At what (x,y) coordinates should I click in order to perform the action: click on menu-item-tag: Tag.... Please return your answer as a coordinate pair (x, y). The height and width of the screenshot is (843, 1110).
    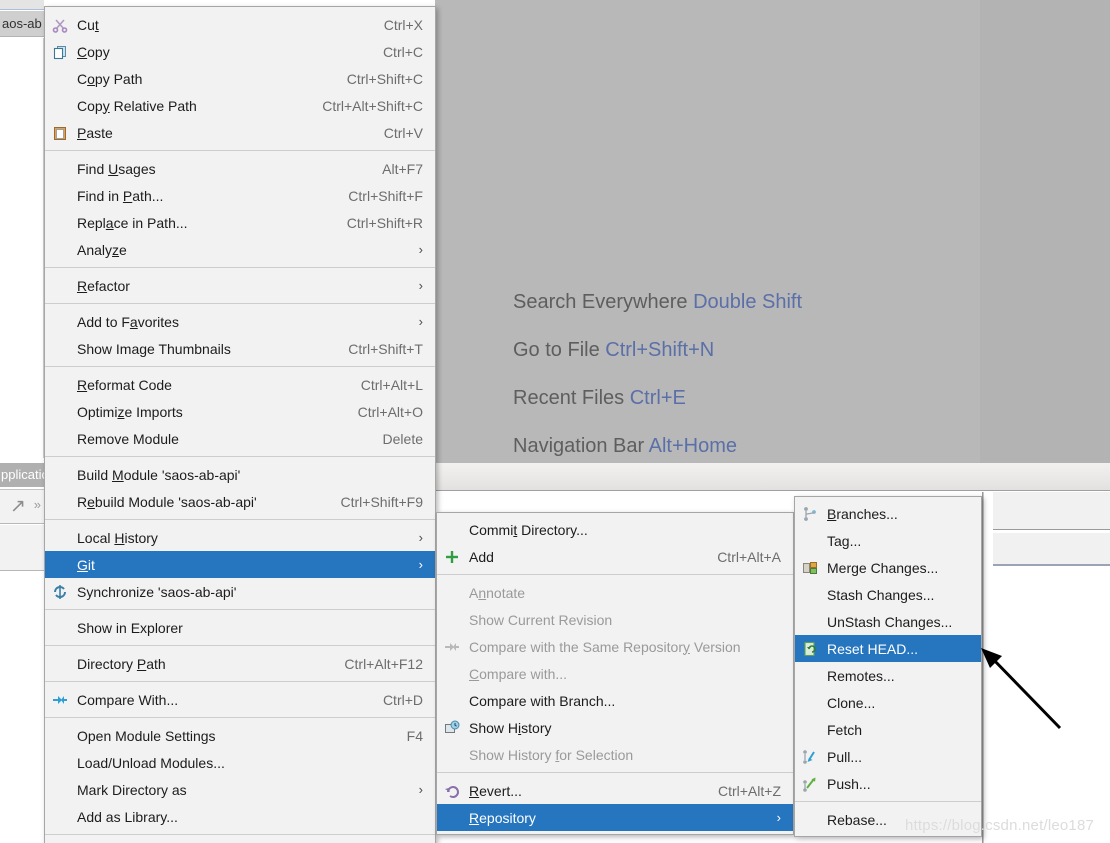
    Looking at the image, I should click on (888, 540).